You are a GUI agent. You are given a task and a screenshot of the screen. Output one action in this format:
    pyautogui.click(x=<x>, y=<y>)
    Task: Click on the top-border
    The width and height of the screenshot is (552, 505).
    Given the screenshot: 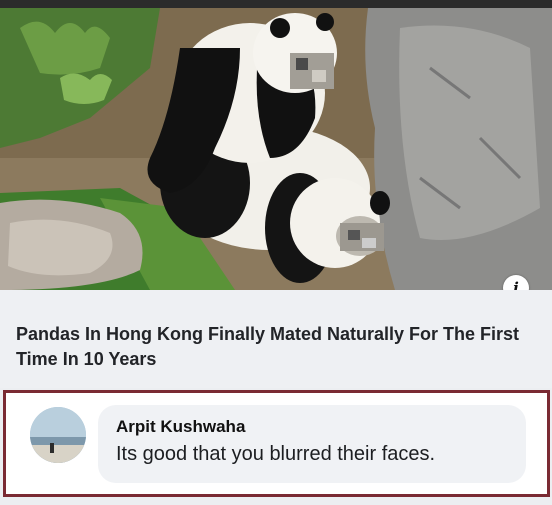 What is the action you would take?
    pyautogui.click(x=276, y=4)
    